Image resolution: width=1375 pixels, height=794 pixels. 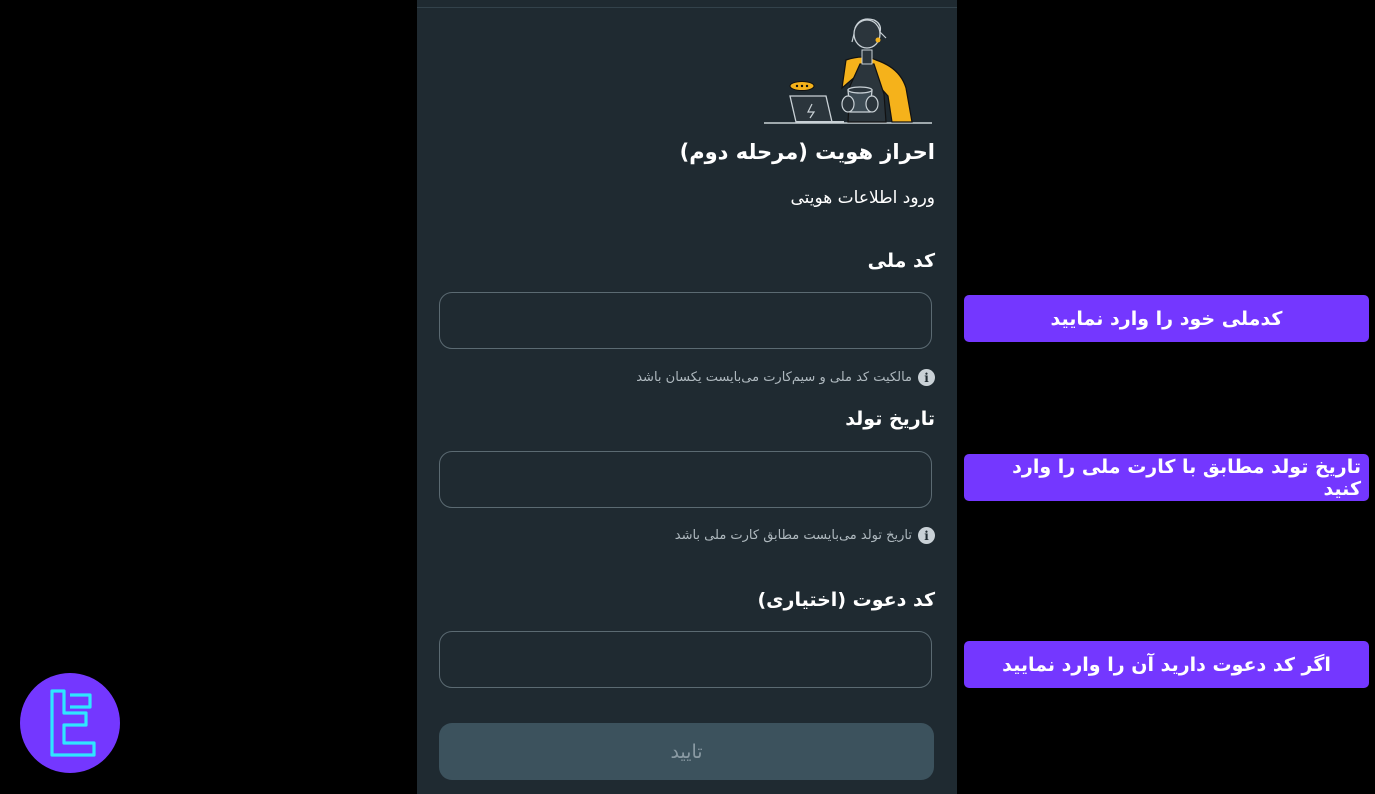 What do you see at coordinates (807, 152) in the screenshot?
I see `page-title: احراز هویت (مرحله دوم)` at bounding box center [807, 152].